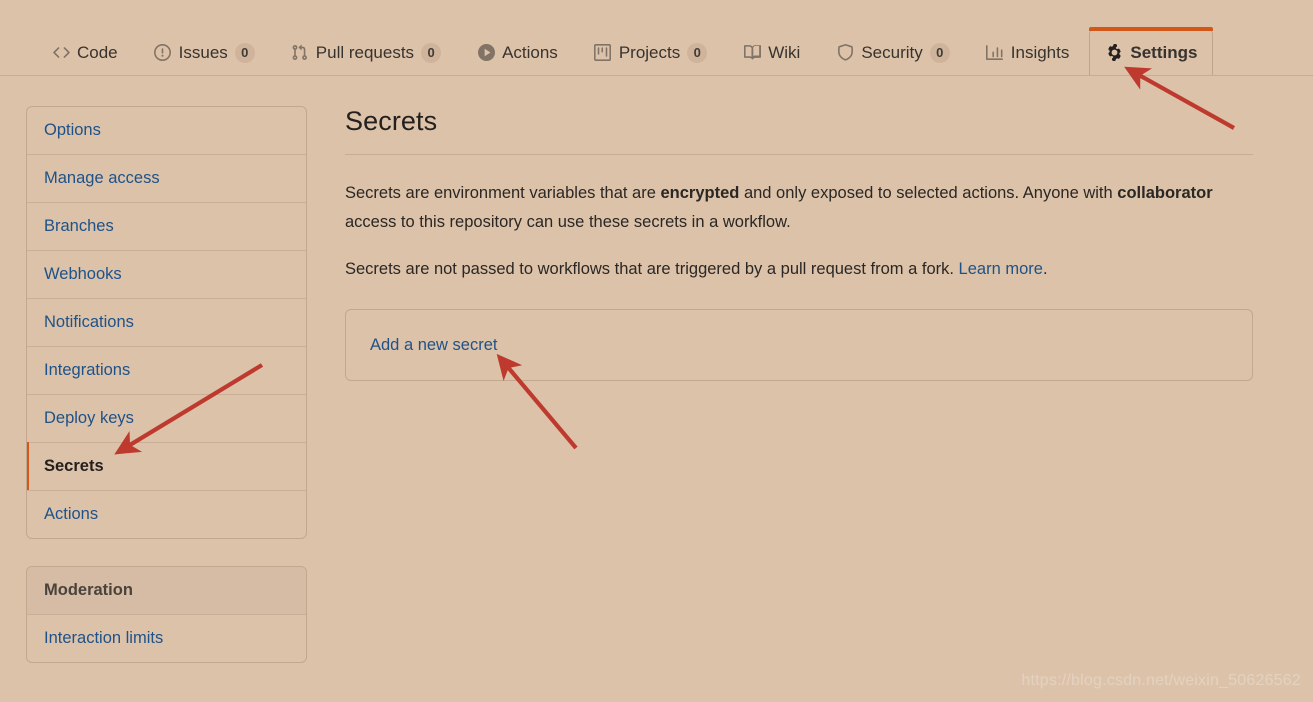 The width and height of the screenshot is (1313, 702). I want to click on nav-tab-security-counter: 0, so click(939, 52).